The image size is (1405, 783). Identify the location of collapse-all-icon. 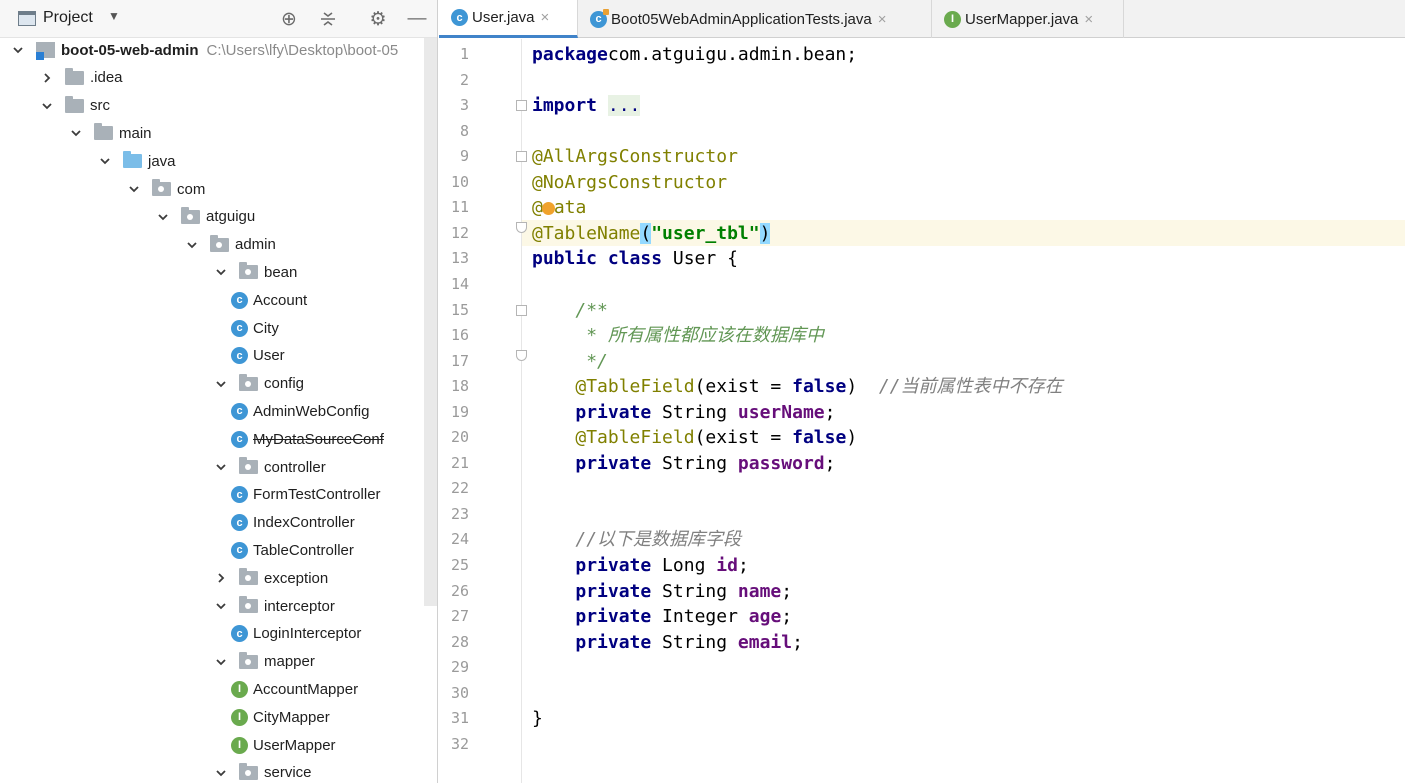
(328, 19).